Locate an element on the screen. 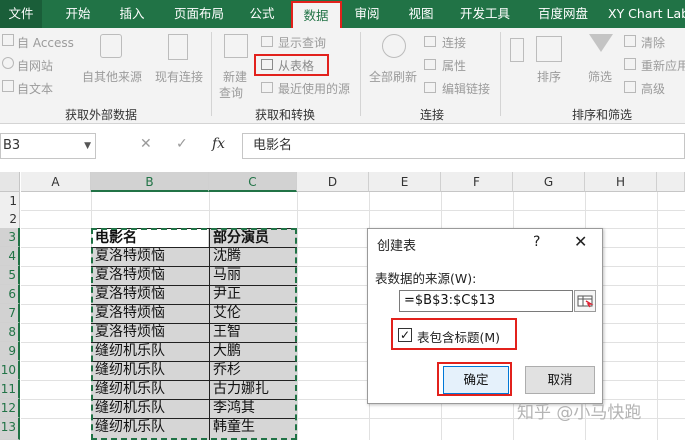  properties-button: 属性 is located at coordinates (454, 65).